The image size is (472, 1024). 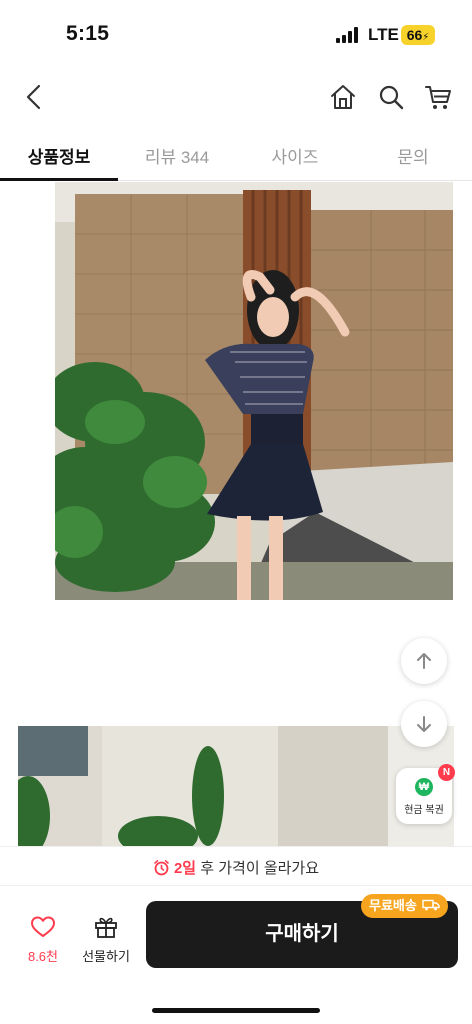 I want to click on battery-level: 66, so click(x=414, y=35).